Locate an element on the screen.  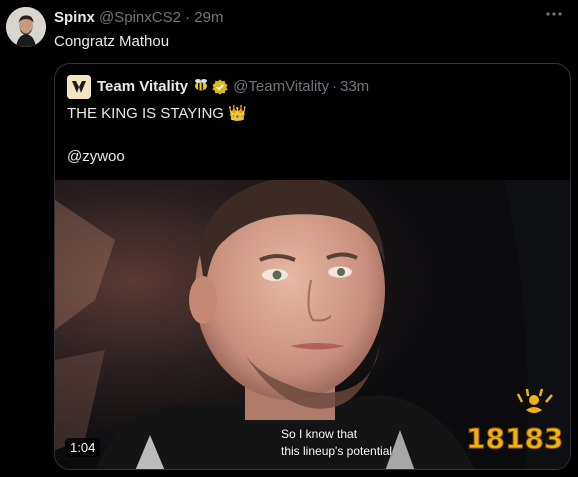
tweet-text: Congratz Mathou is located at coordinates (112, 41).